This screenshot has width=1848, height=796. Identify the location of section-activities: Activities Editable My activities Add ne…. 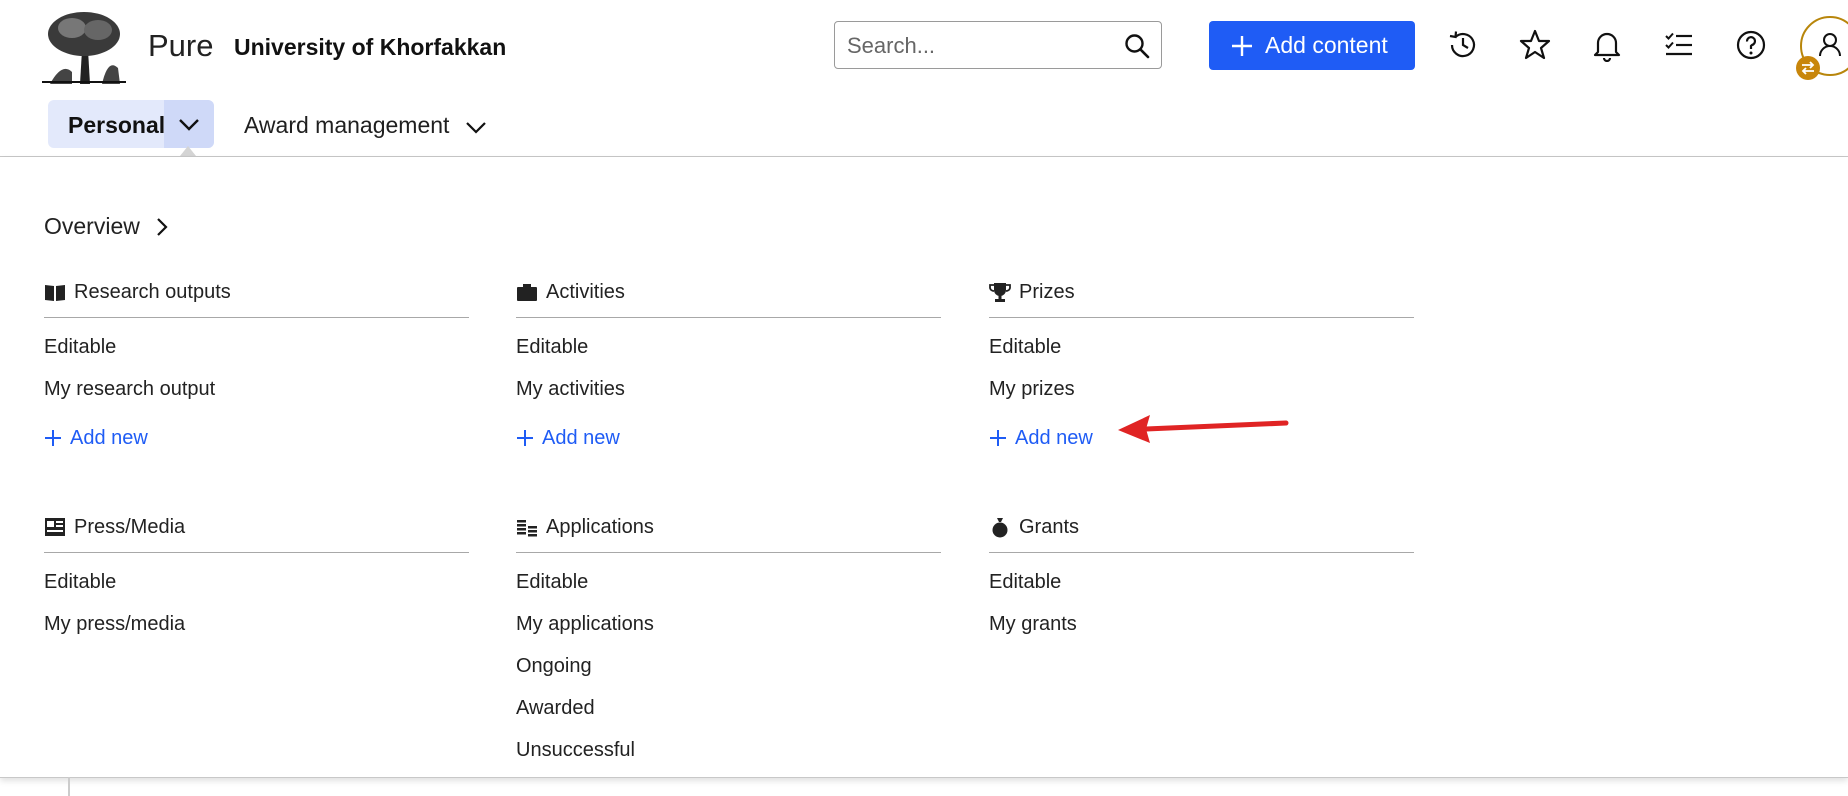
(728, 366).